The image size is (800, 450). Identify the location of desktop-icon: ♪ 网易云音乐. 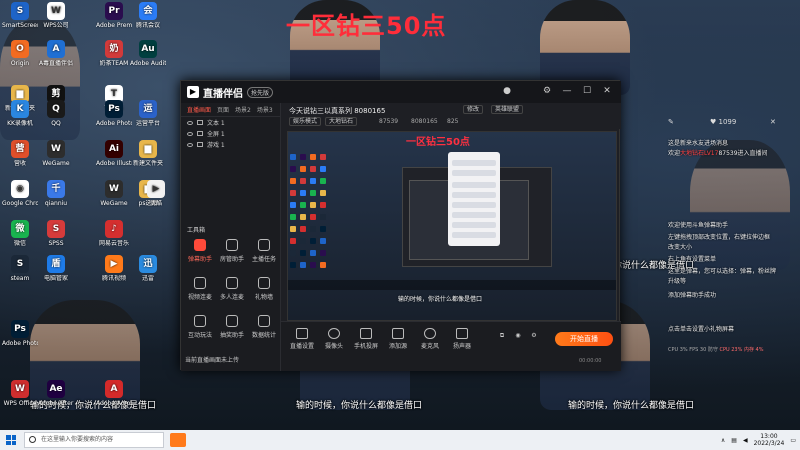
(114, 233).